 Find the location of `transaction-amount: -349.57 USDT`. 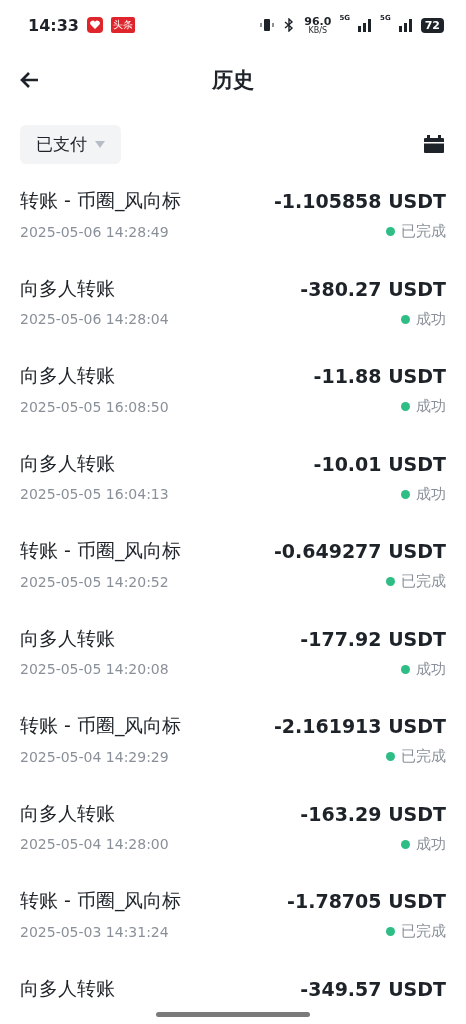

transaction-amount: -349.57 USDT is located at coordinates (373, 988).